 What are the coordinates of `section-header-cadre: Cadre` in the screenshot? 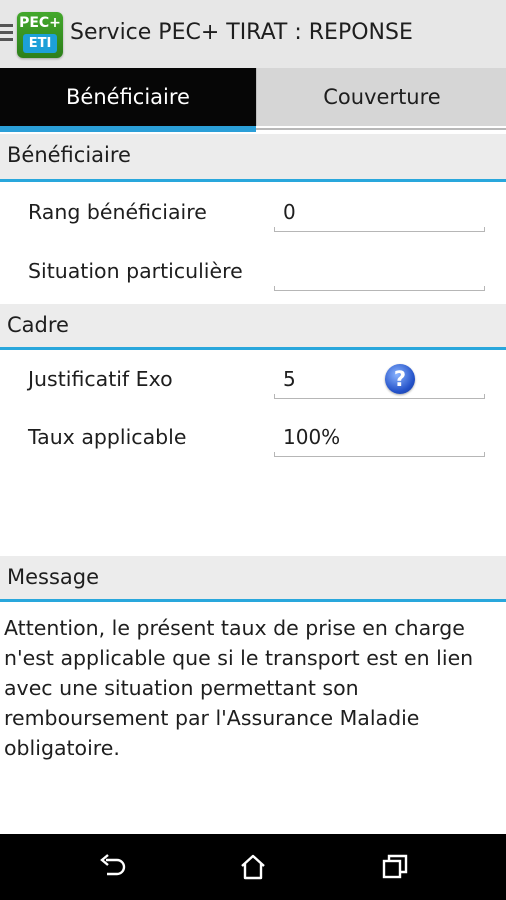 It's located at (253, 327).